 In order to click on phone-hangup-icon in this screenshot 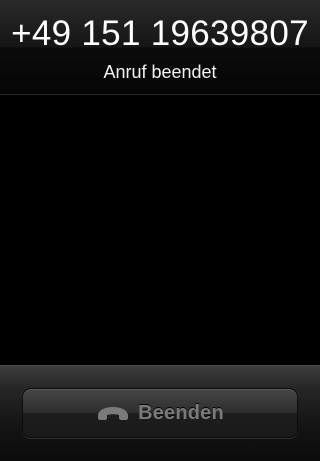, I will do `click(113, 413)`.